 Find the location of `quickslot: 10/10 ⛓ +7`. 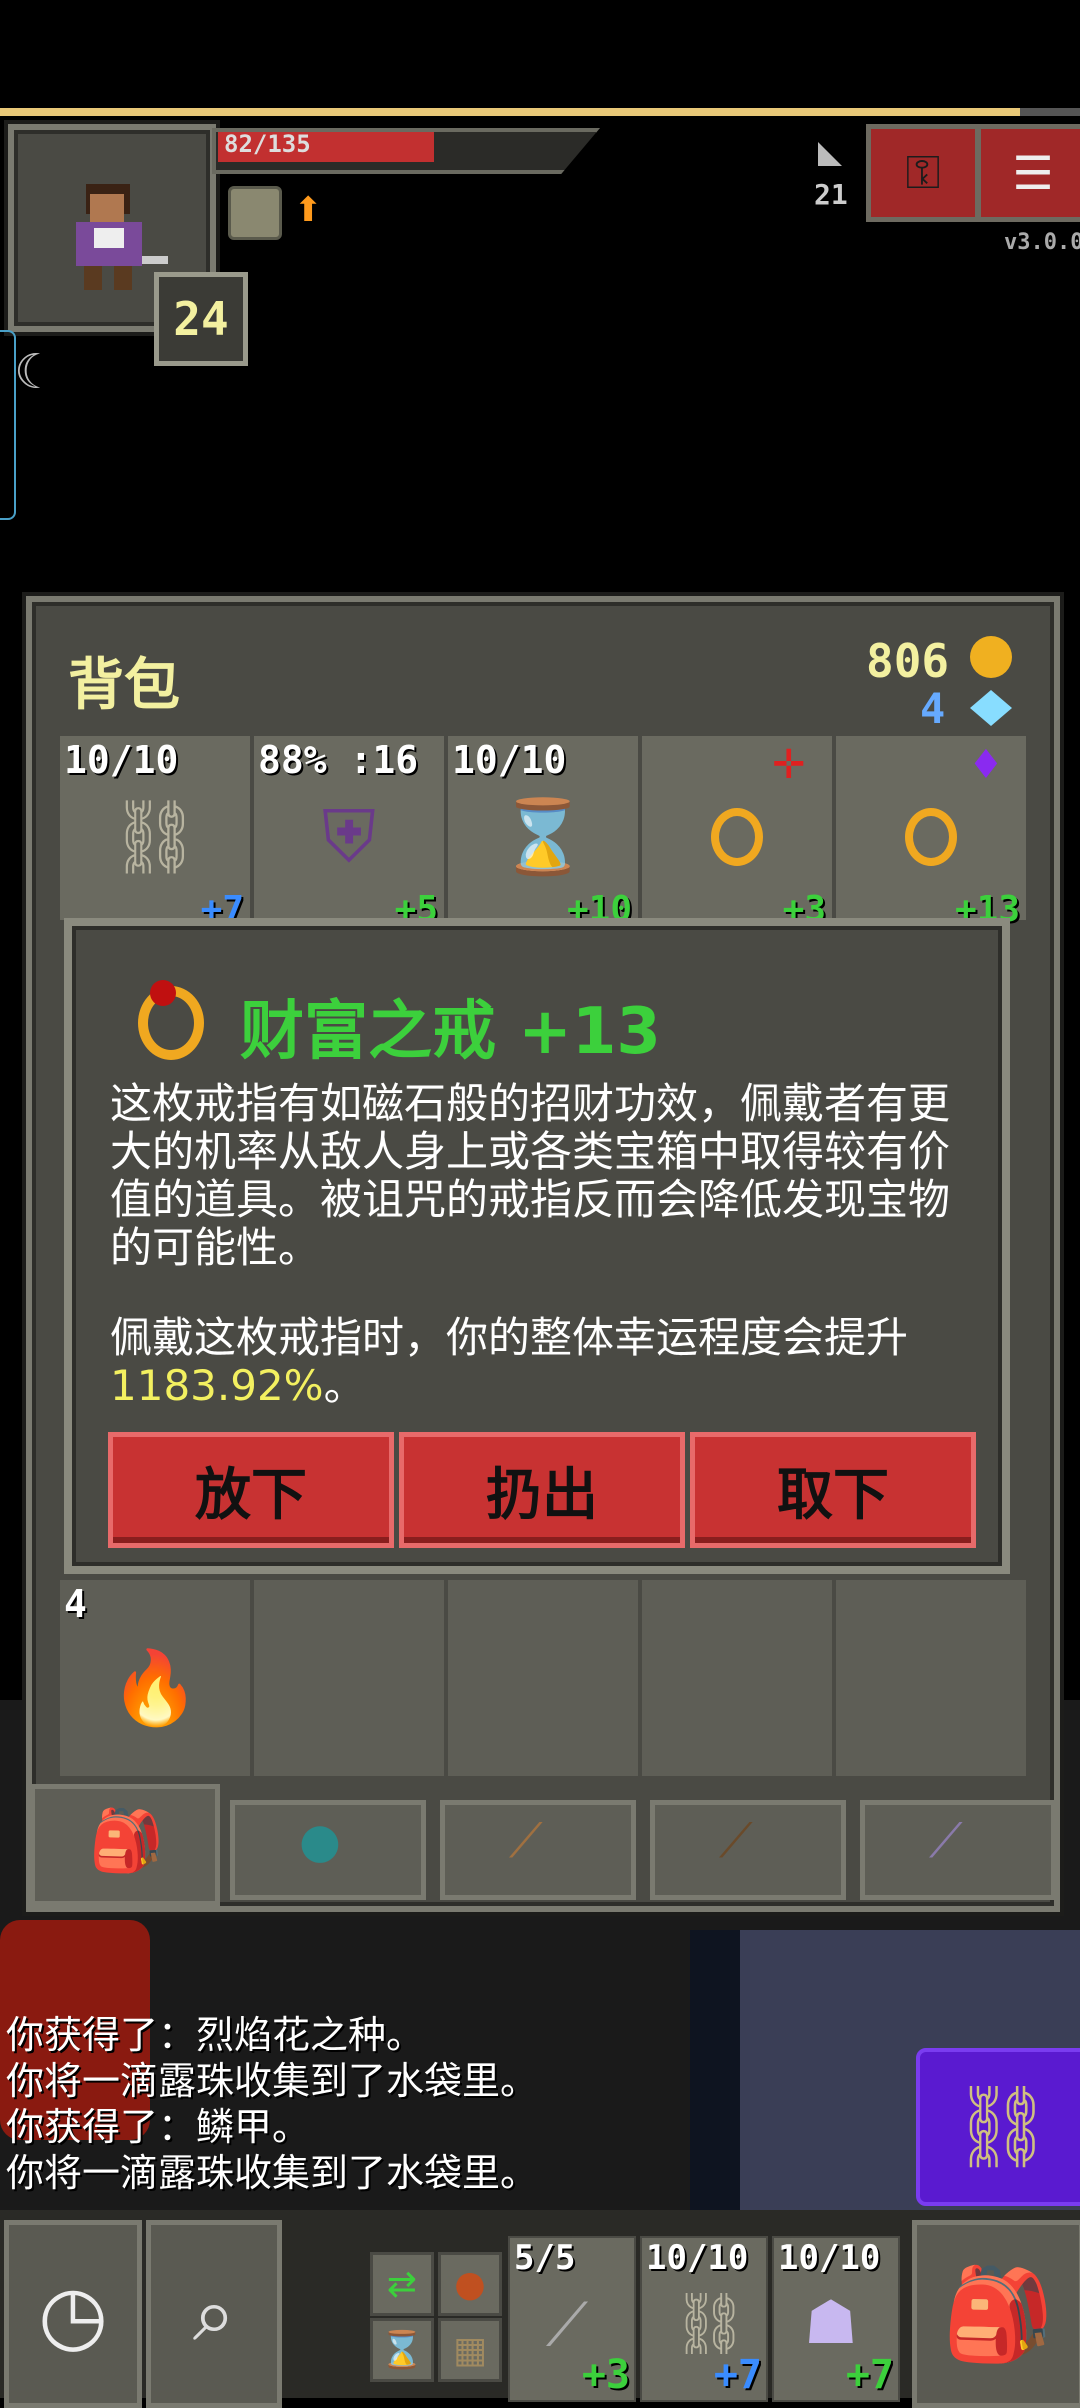

quickslot: 10/10 ⛓ +7 is located at coordinates (704, 2319).